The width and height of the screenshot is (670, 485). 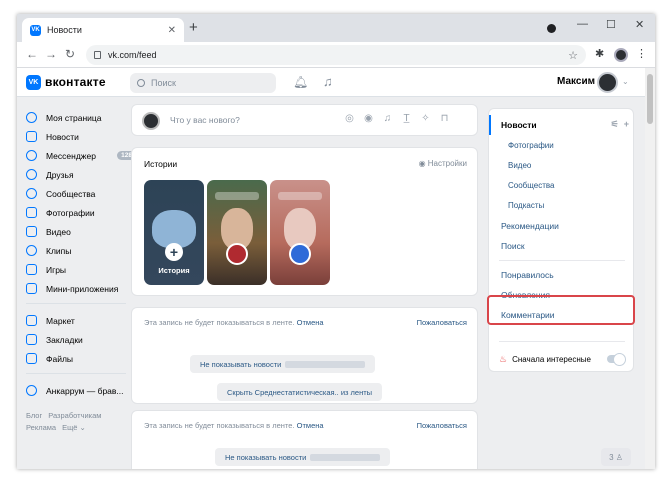 What do you see at coordinates (423, 163) in the screenshot?
I see `eye-icon: ◉` at bounding box center [423, 163].